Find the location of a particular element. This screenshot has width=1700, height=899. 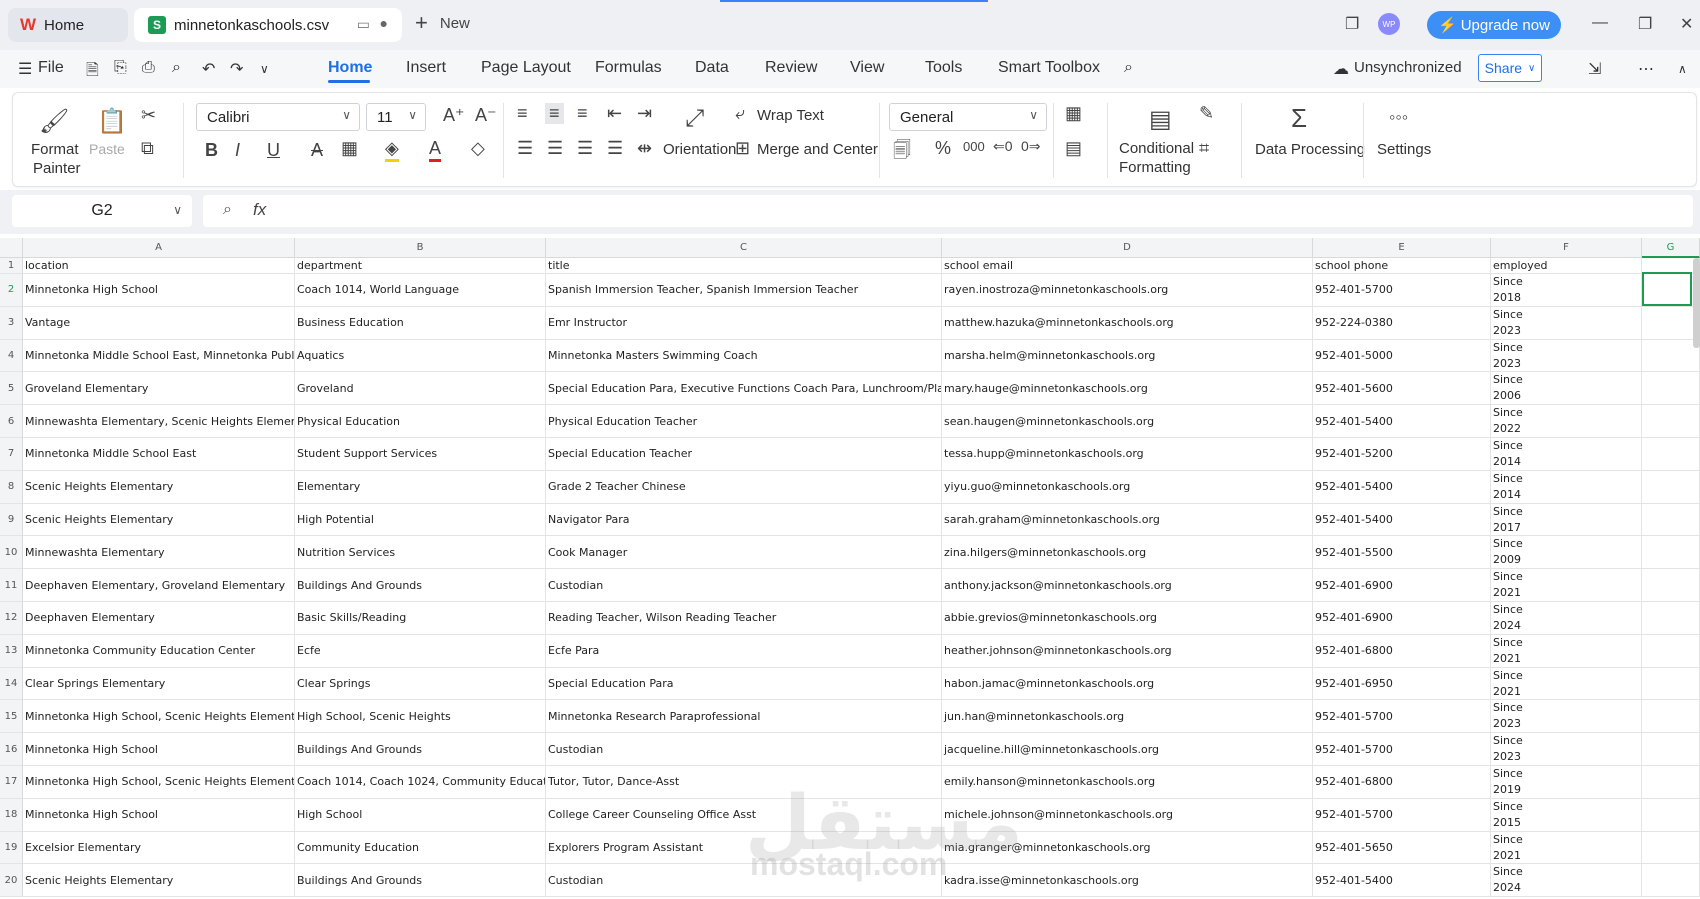

tab-home: W Home is located at coordinates (68, 25).